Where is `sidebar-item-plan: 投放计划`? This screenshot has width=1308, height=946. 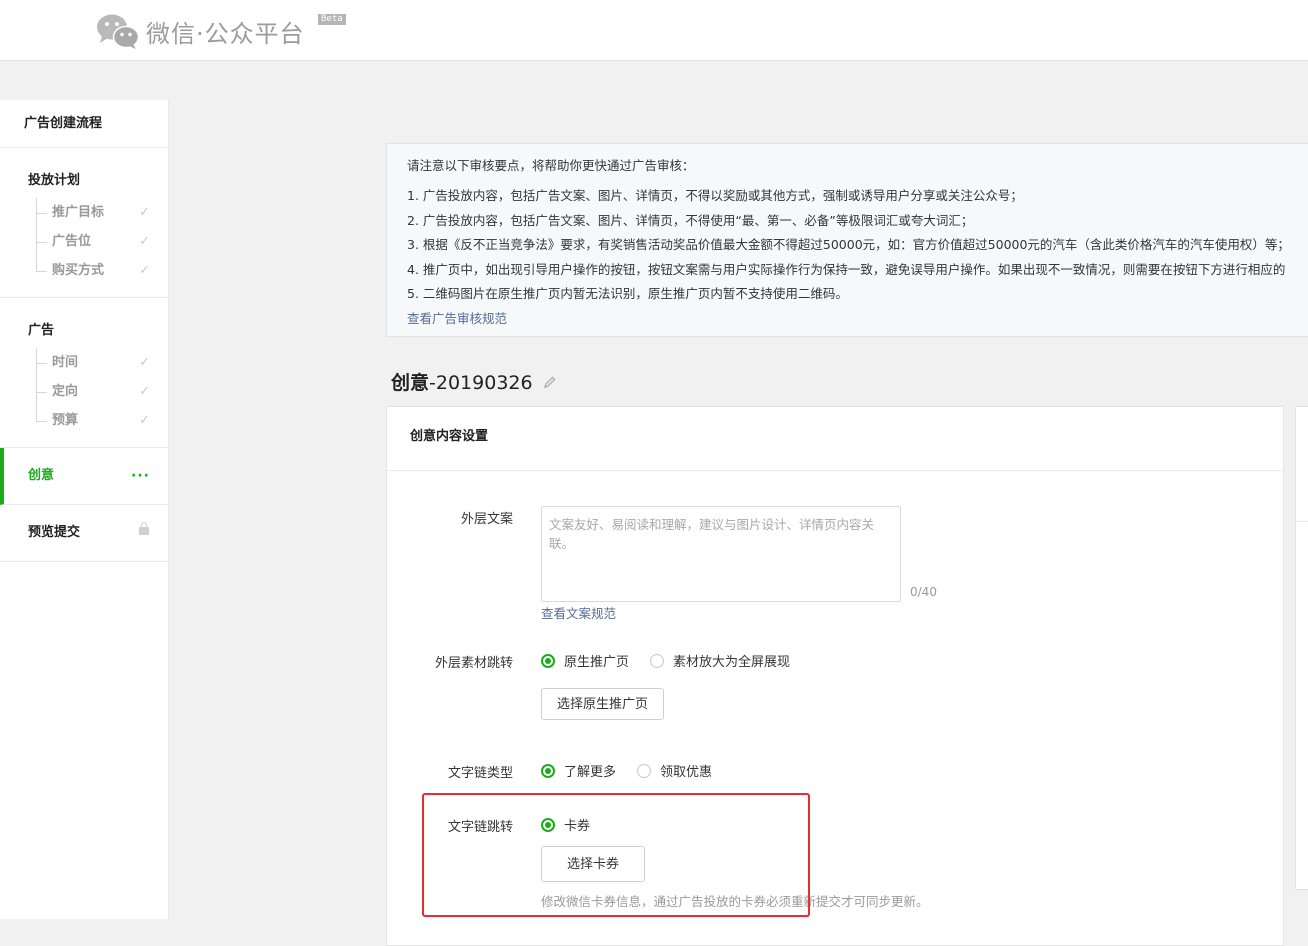
sidebar-item-plan: 投放计划 is located at coordinates (84, 181).